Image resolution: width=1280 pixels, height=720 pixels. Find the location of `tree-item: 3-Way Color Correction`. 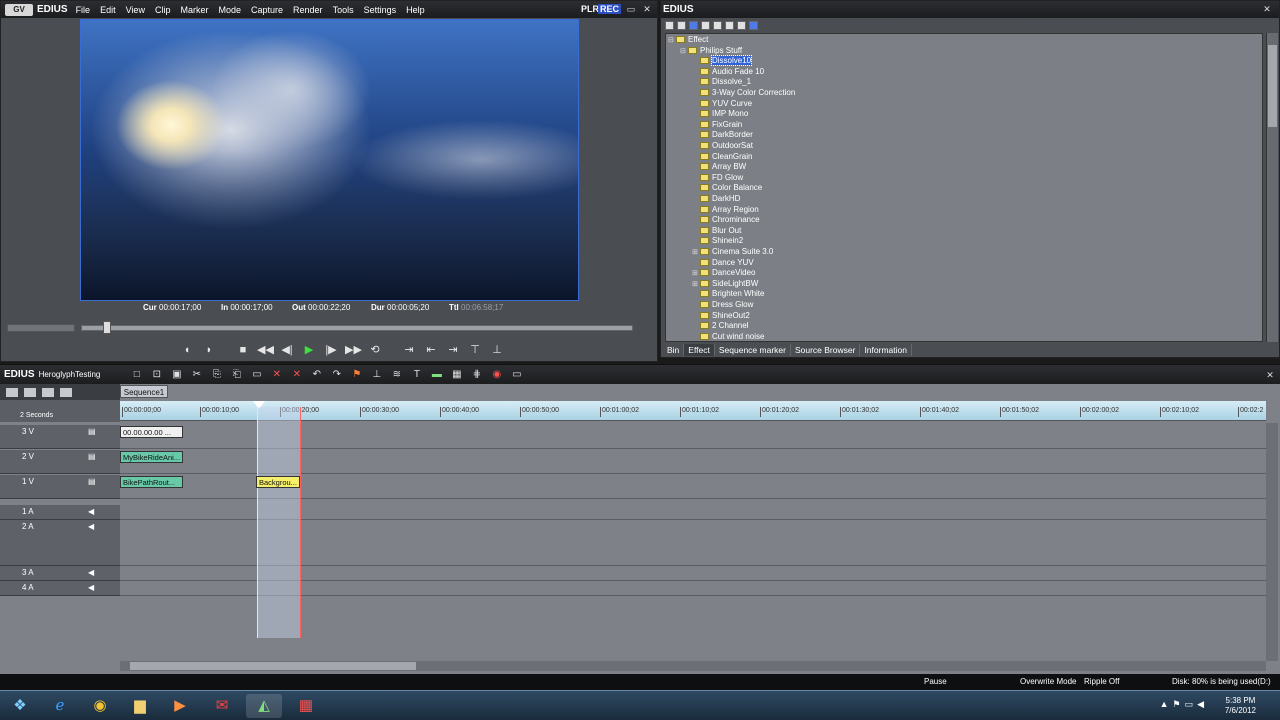

tree-item: 3-Way Color Correction is located at coordinates (743, 93).